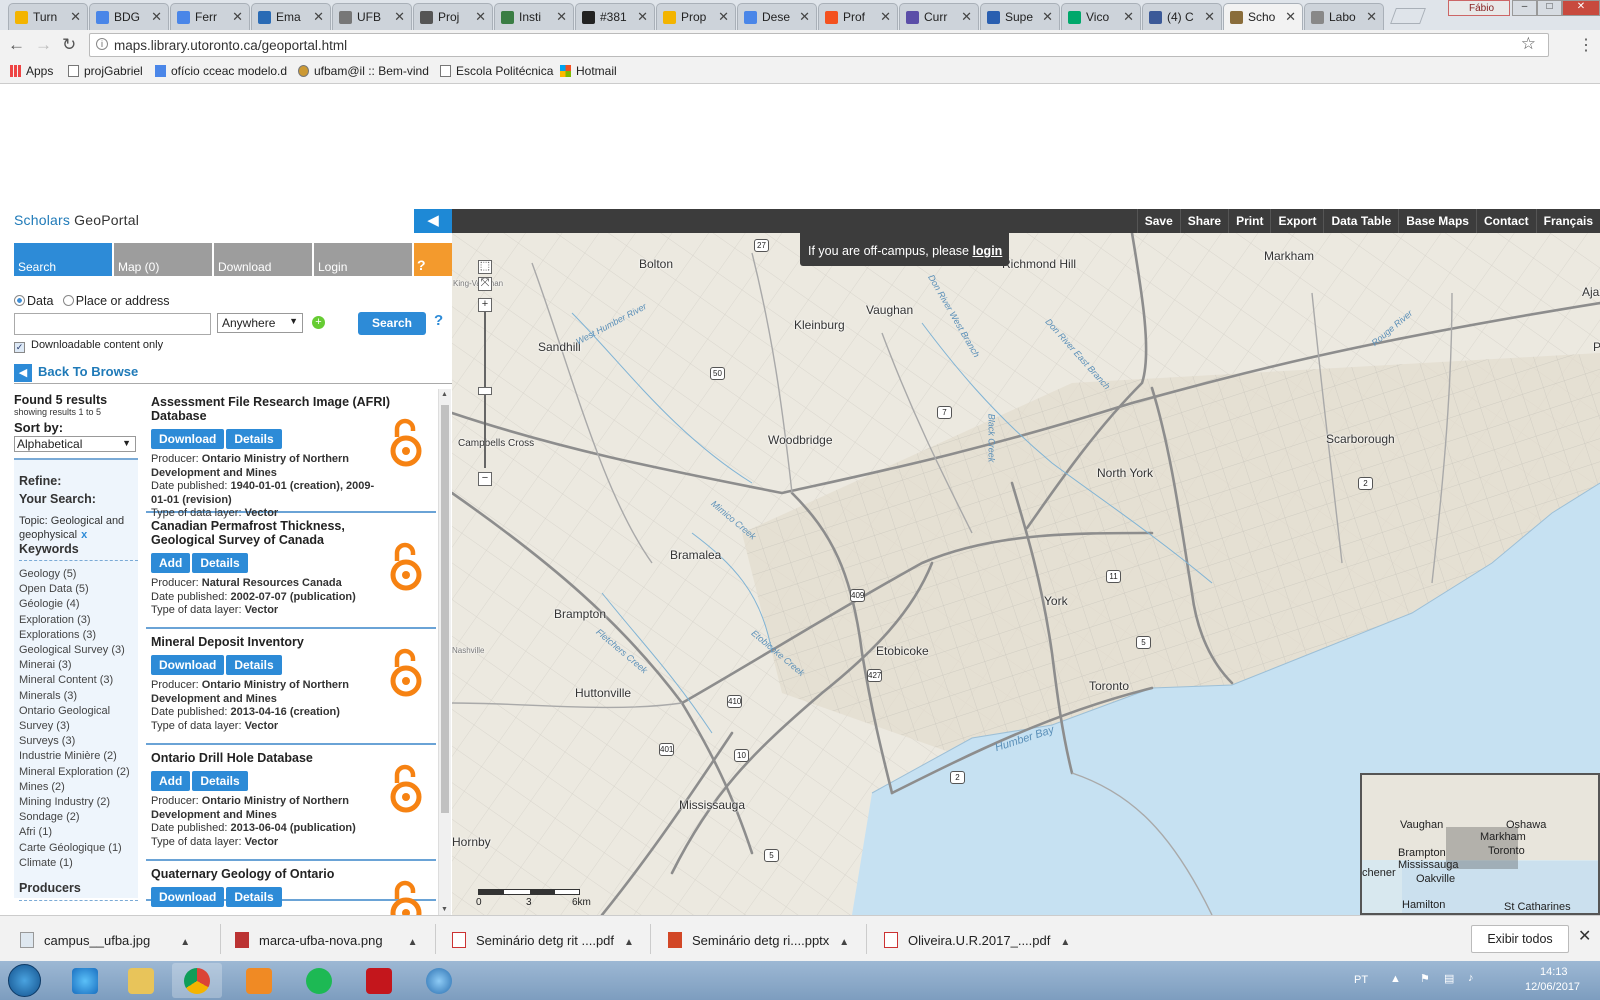 This screenshot has width=1600, height=1000. Describe the element at coordinates (485, 391) in the screenshot. I see `zoom-slider-handle` at that location.